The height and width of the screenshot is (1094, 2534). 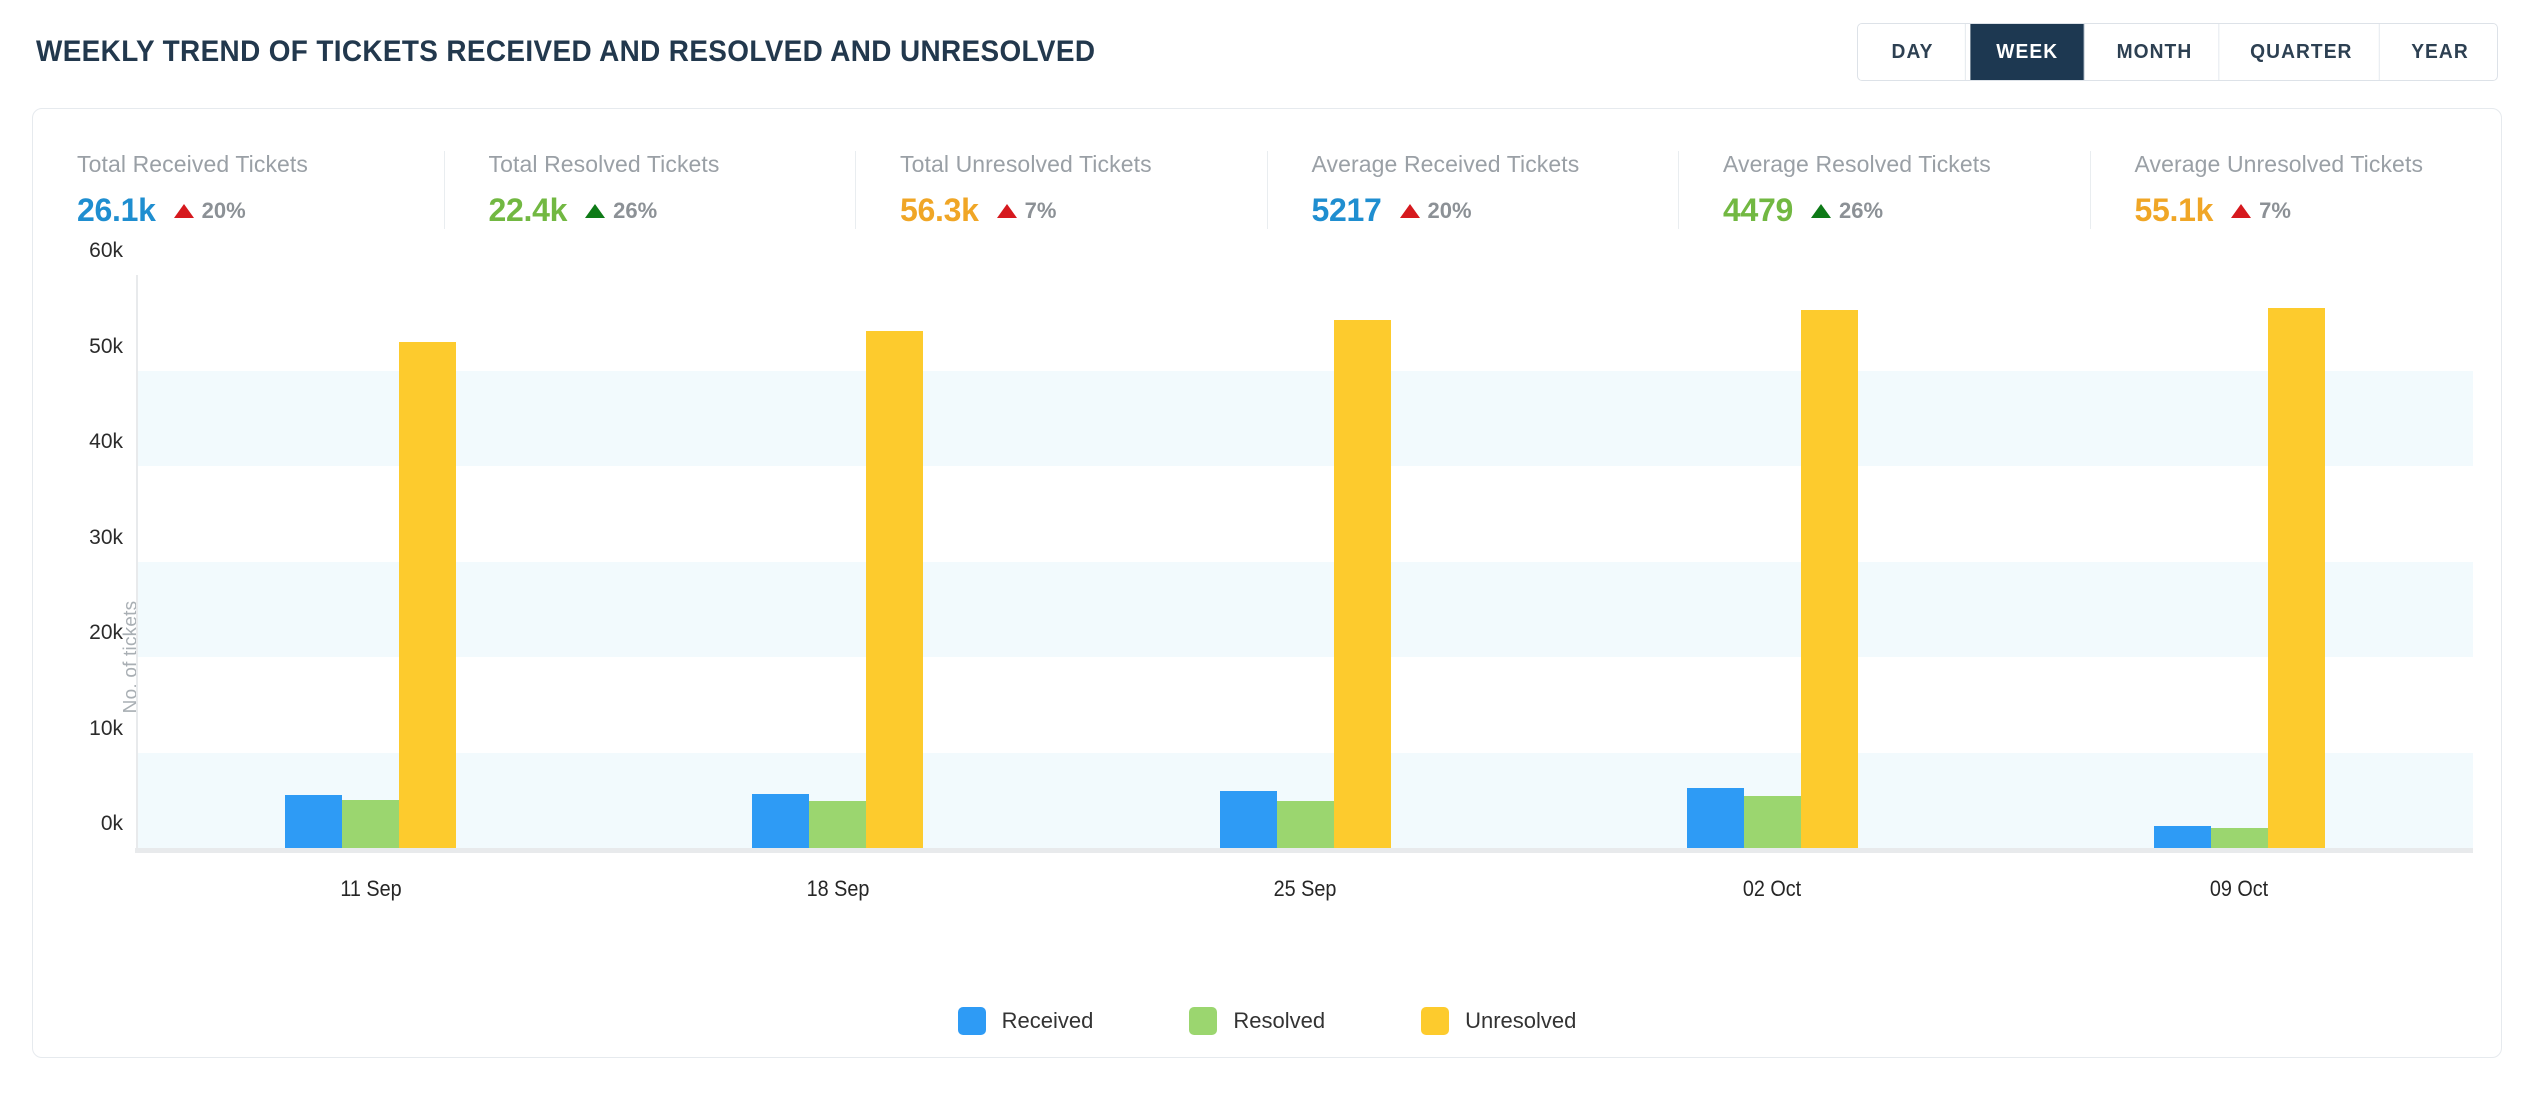 What do you see at coordinates (528, 210) in the screenshot?
I see `kpi-value: 22.4k` at bounding box center [528, 210].